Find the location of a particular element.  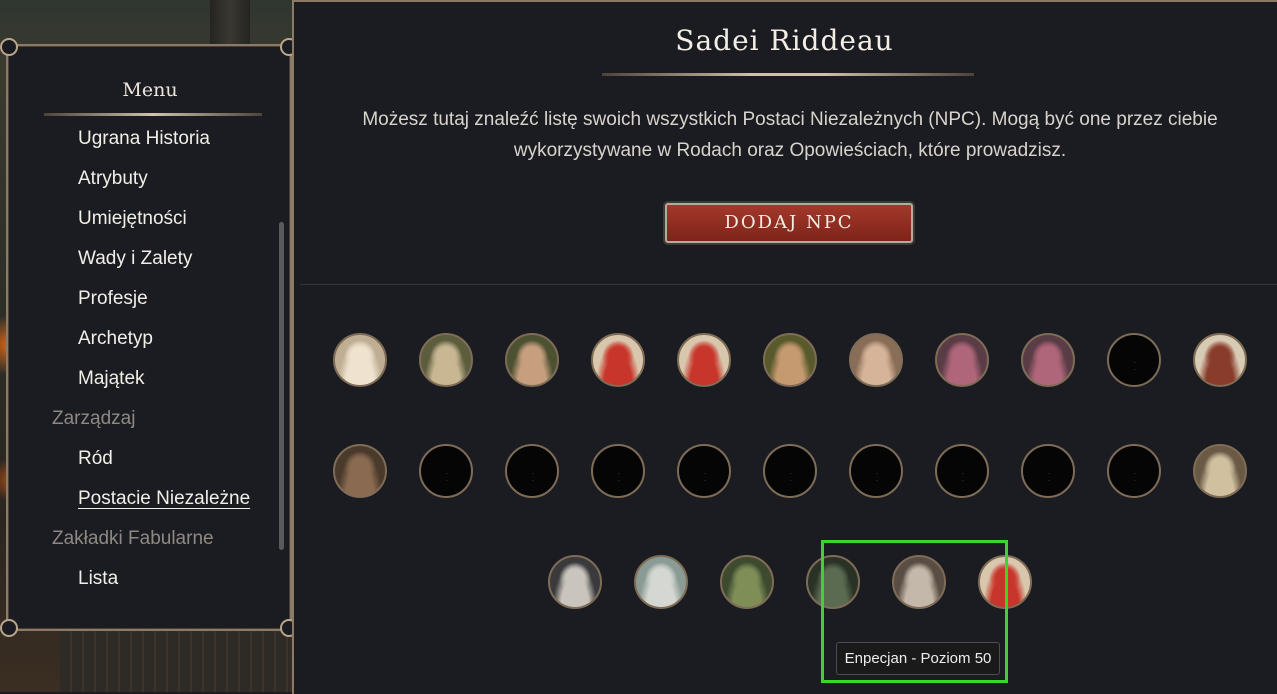

menu-item-umiejetnosci: Umiejętności is located at coordinates (132, 219).